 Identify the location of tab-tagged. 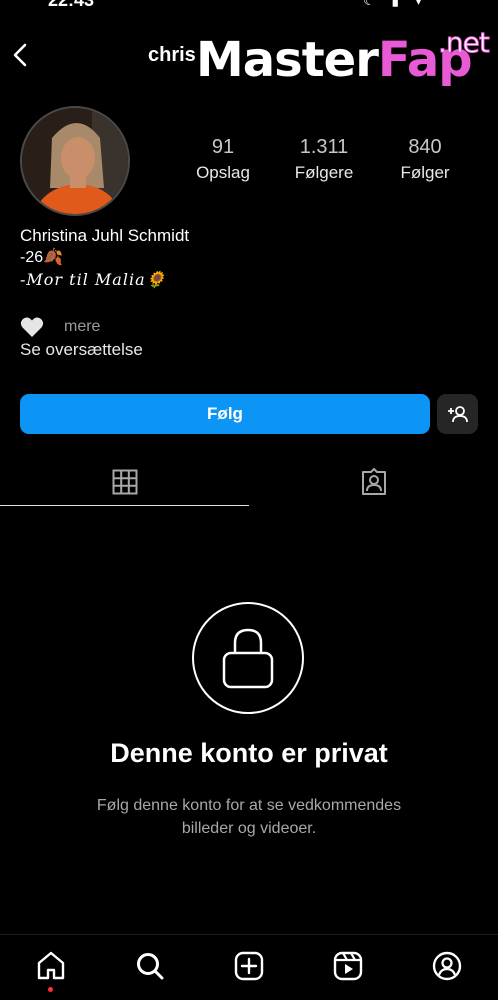
(373, 482).